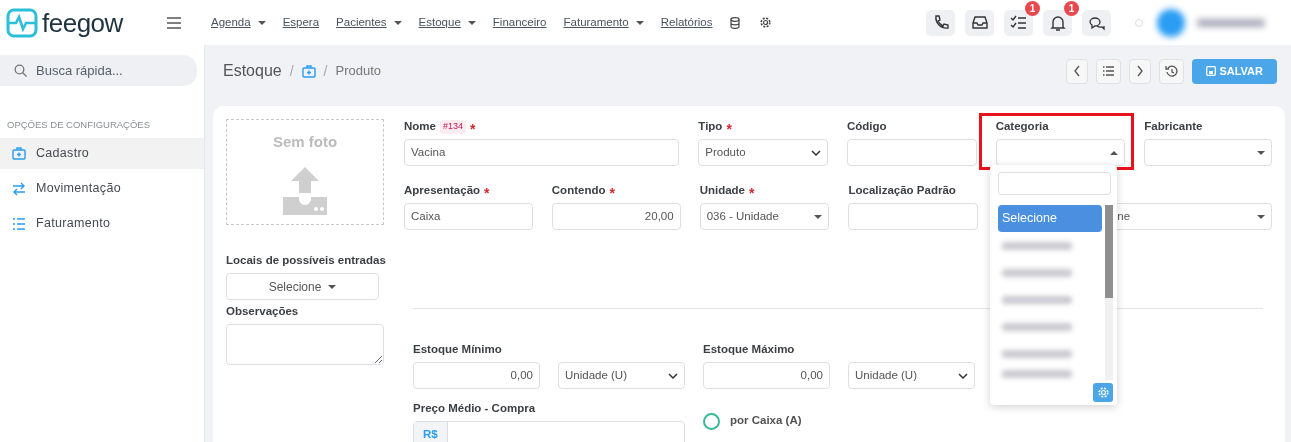 The image size is (1291, 442). Describe the element at coordinates (447, 22) in the screenshot. I see `nav-link: Estoque` at that location.